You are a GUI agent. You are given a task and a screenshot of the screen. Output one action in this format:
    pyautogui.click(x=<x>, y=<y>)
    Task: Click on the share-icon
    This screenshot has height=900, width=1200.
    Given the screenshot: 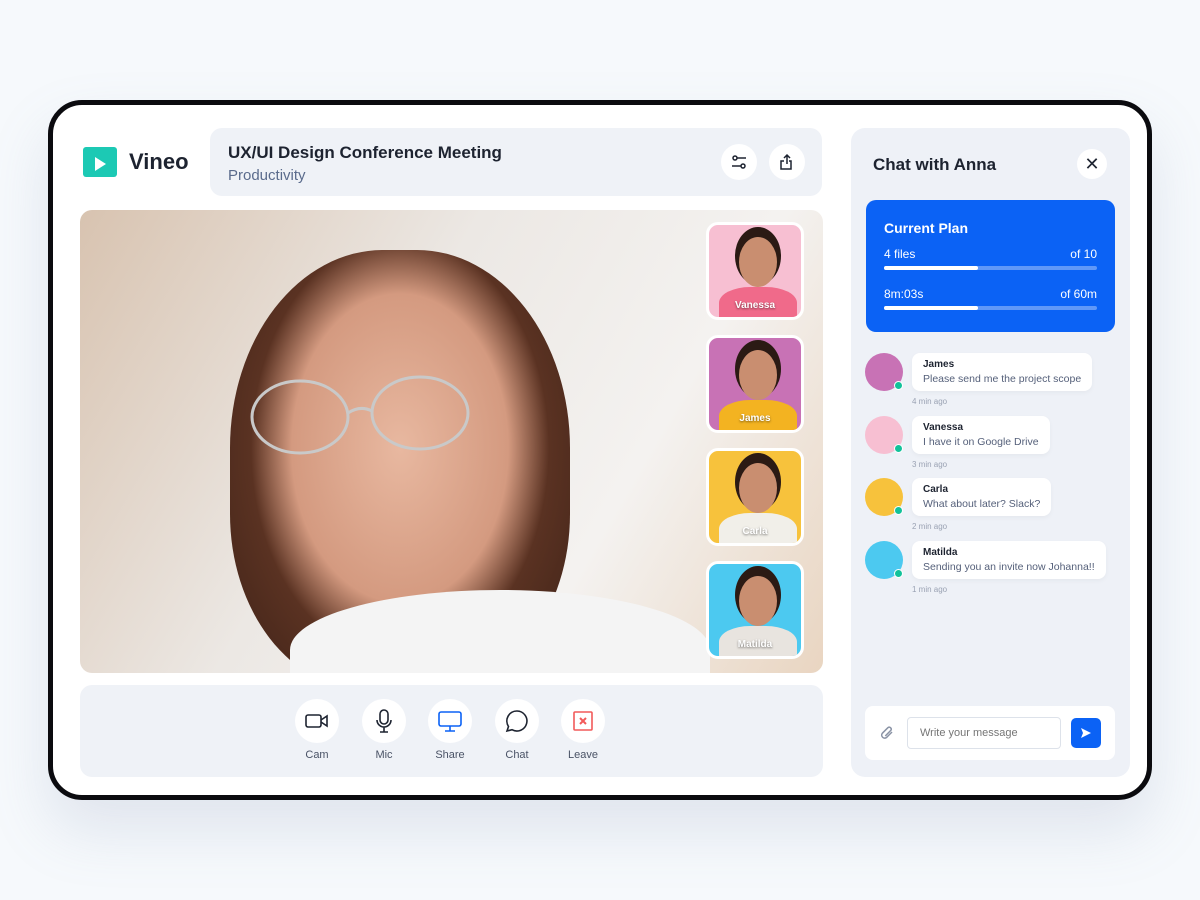 What is the action you would take?
    pyautogui.click(x=786, y=161)
    